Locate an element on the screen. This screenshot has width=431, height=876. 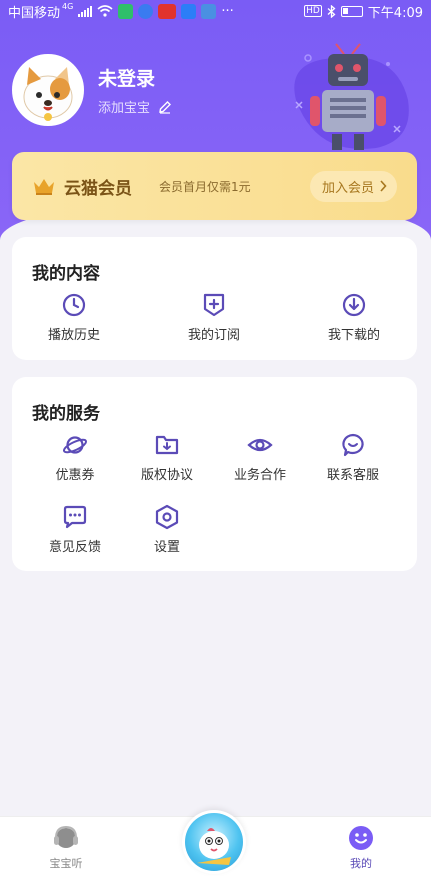
nav-tab-mine: 我的 is located at coordinates (361, 847).